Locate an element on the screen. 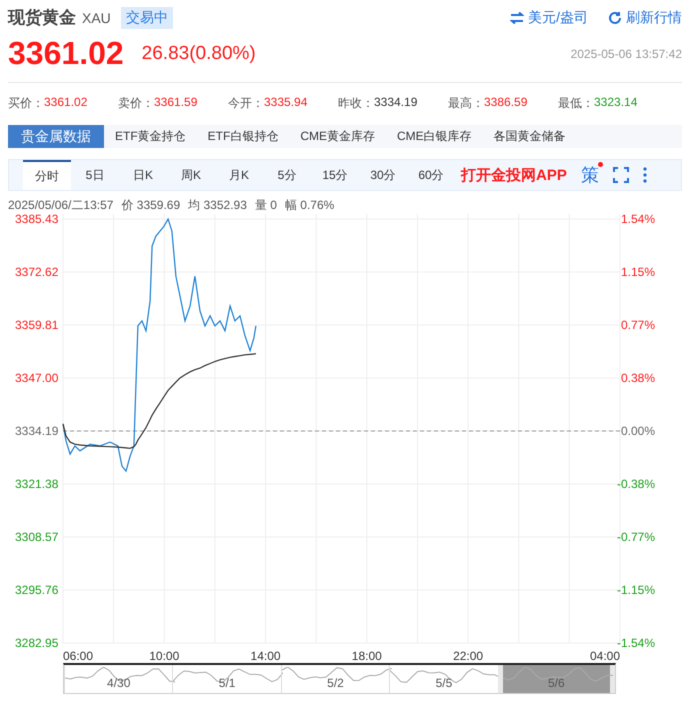 The height and width of the screenshot is (723, 690). axis-label: 1.15% is located at coordinates (637, 272).